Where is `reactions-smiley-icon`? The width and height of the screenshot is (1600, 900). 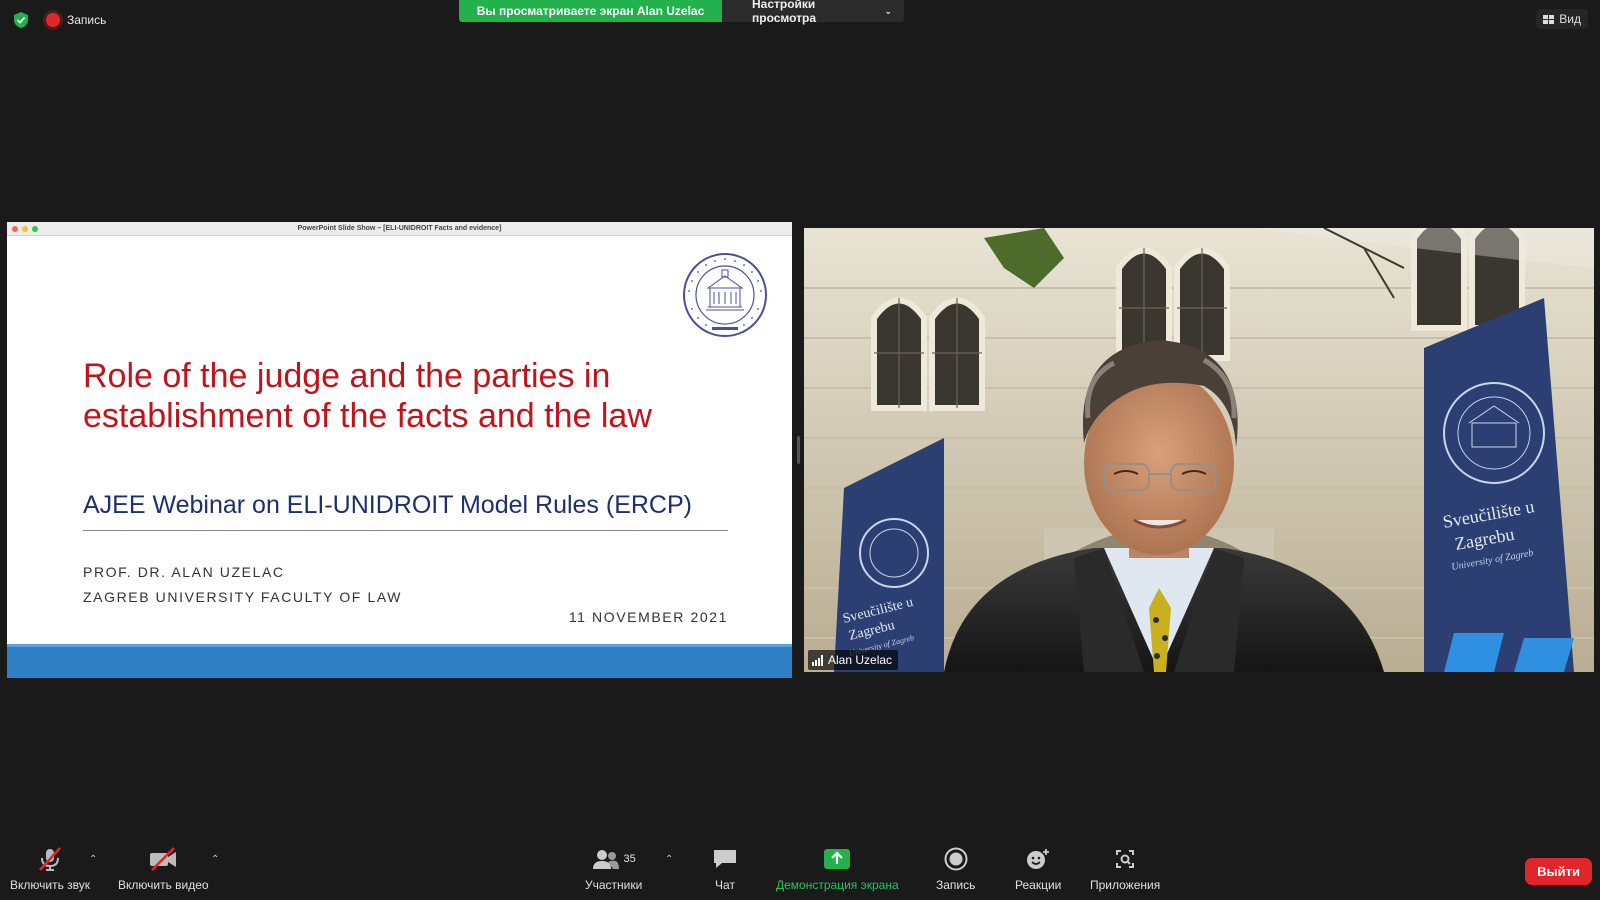 reactions-smiley-icon is located at coordinates (1038, 859).